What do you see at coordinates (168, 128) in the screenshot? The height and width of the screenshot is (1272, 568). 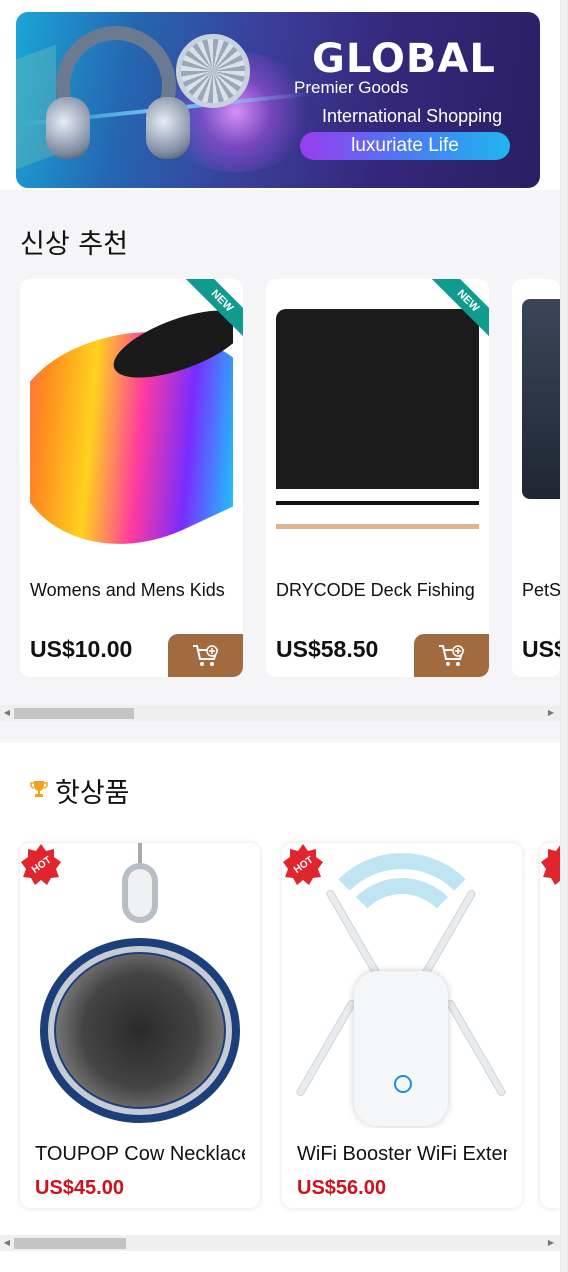 I see `headset-earcup-right` at bounding box center [168, 128].